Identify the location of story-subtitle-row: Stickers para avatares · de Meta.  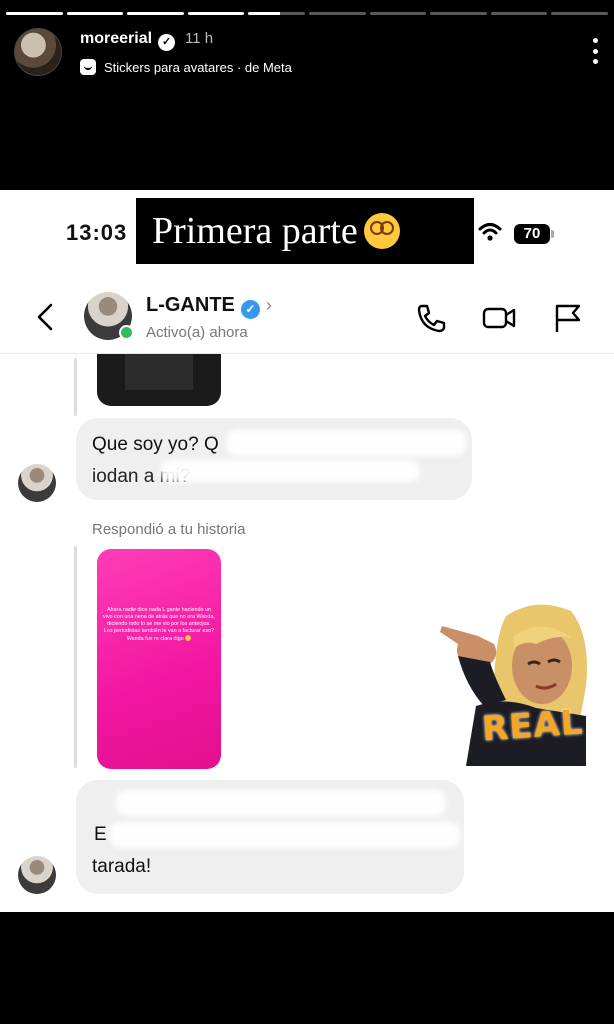
(186, 67).